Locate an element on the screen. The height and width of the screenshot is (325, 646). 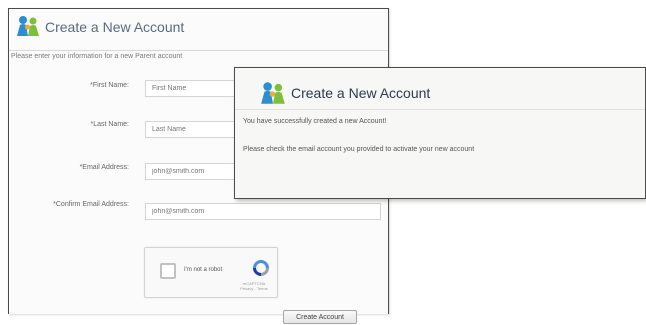
first-name-label: *First Name: is located at coordinates (109, 85).